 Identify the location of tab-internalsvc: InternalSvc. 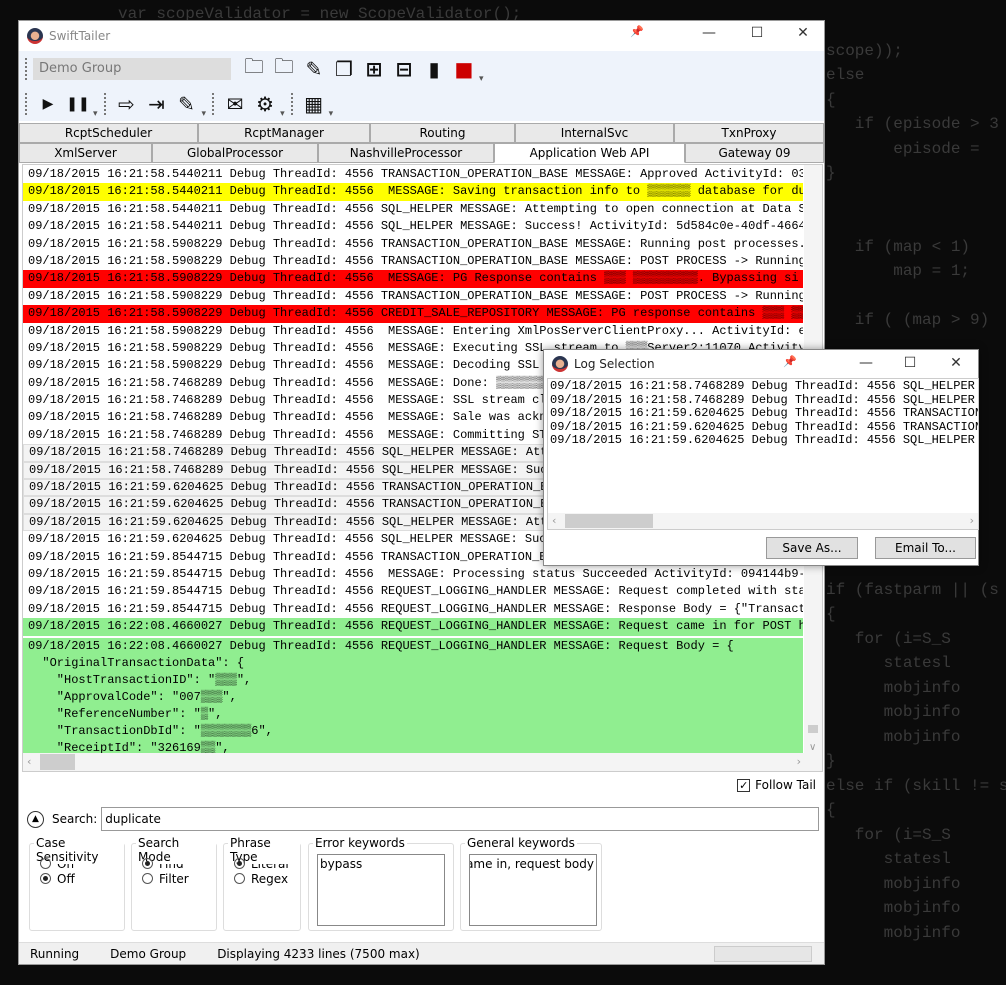
(594, 133).